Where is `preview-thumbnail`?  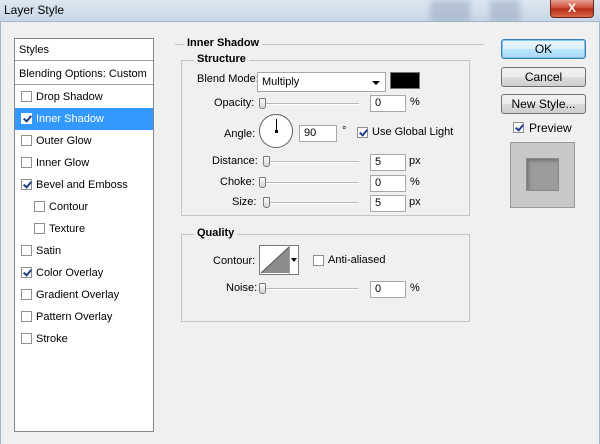 preview-thumbnail is located at coordinates (542, 175).